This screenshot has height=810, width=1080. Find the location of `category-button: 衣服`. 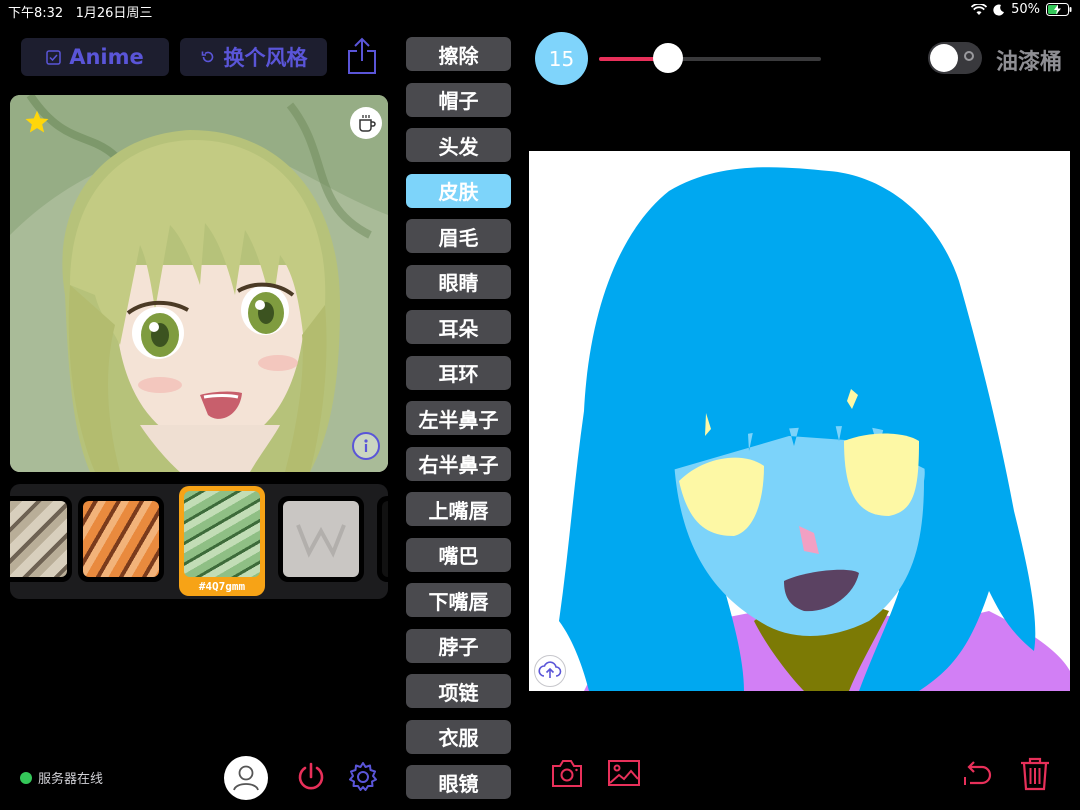

category-button: 衣服 is located at coordinates (458, 736).